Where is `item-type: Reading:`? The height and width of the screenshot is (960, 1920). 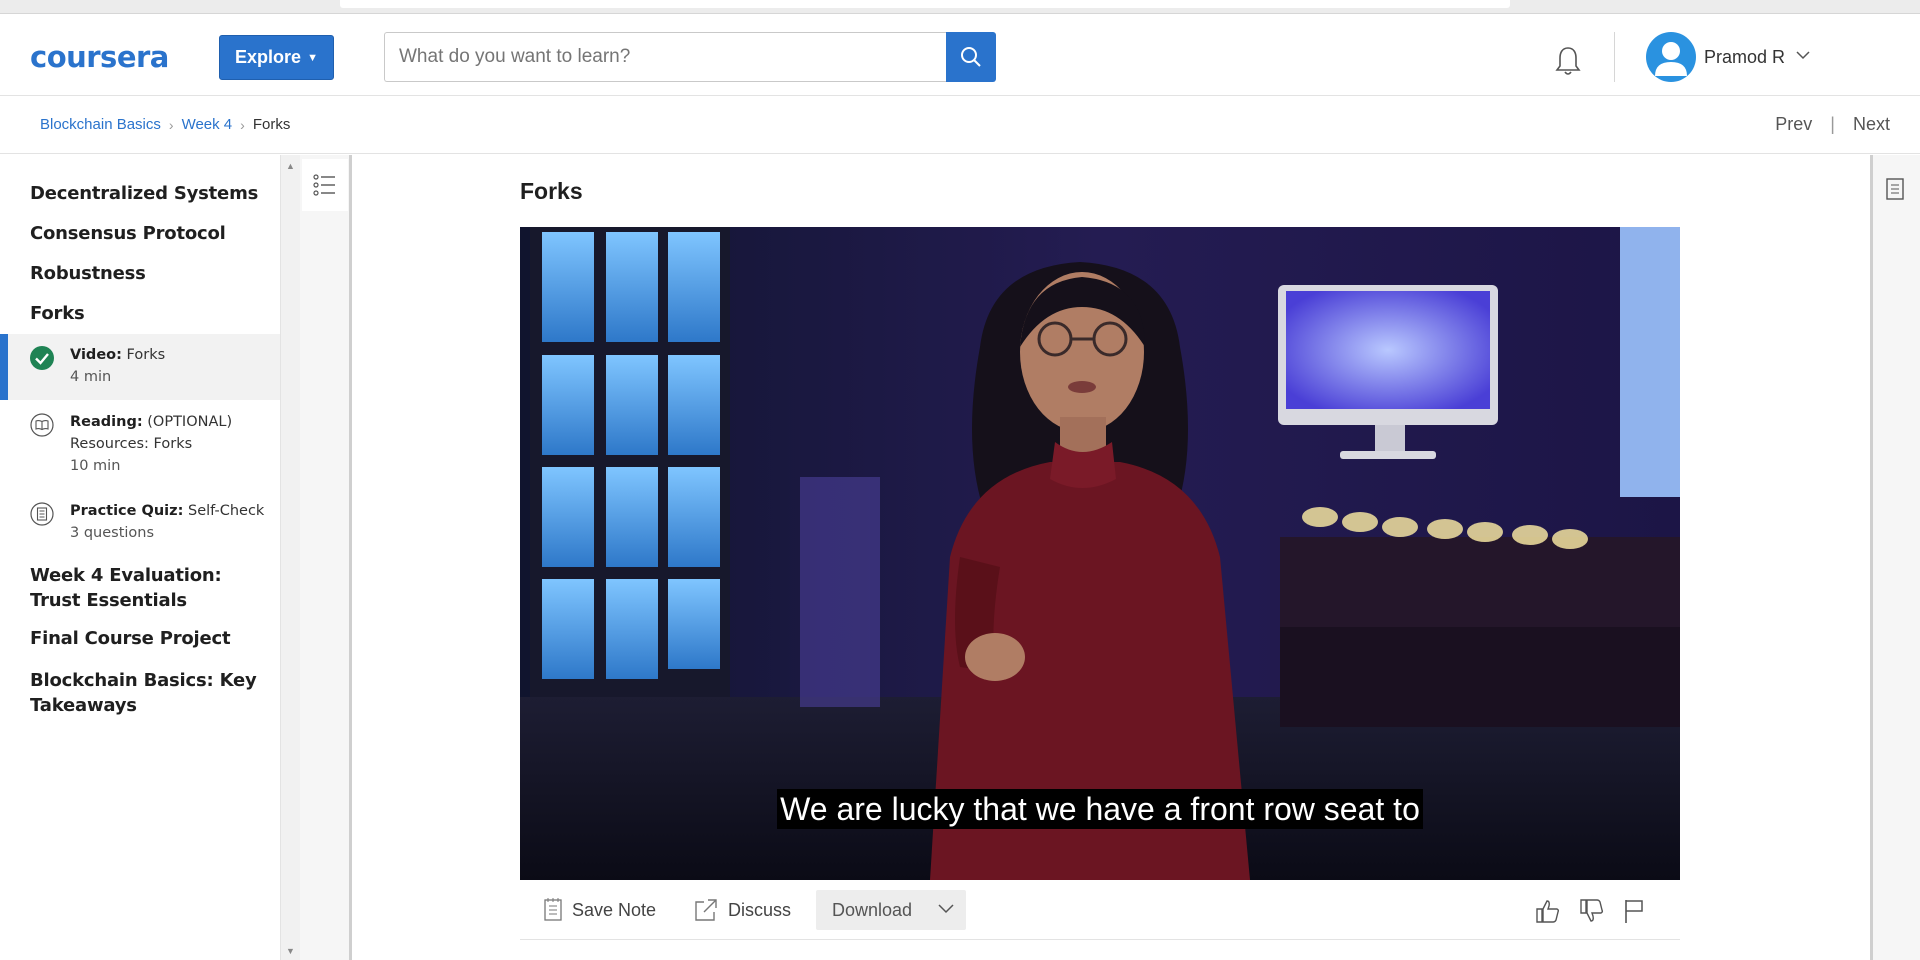
item-type: Reading: is located at coordinates (106, 422).